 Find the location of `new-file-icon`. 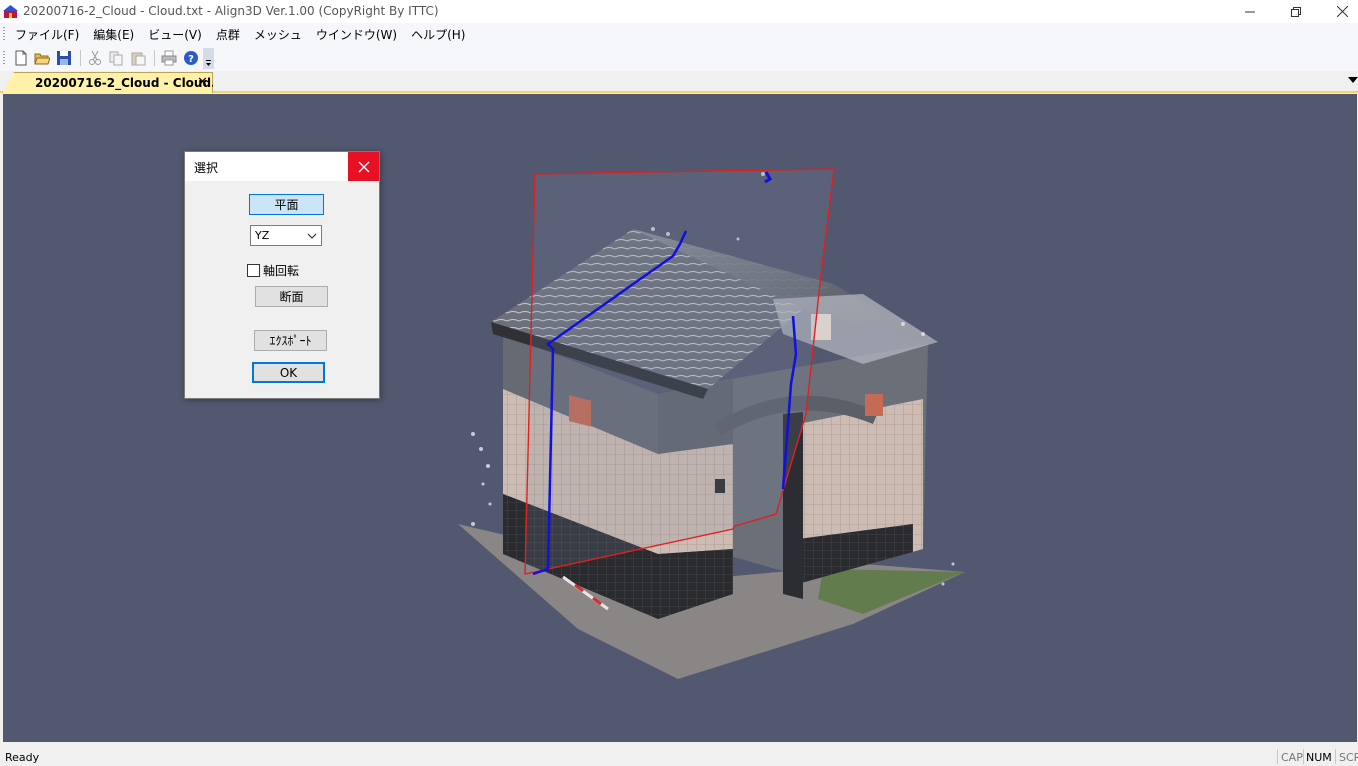

new-file-icon is located at coordinates (21, 58).